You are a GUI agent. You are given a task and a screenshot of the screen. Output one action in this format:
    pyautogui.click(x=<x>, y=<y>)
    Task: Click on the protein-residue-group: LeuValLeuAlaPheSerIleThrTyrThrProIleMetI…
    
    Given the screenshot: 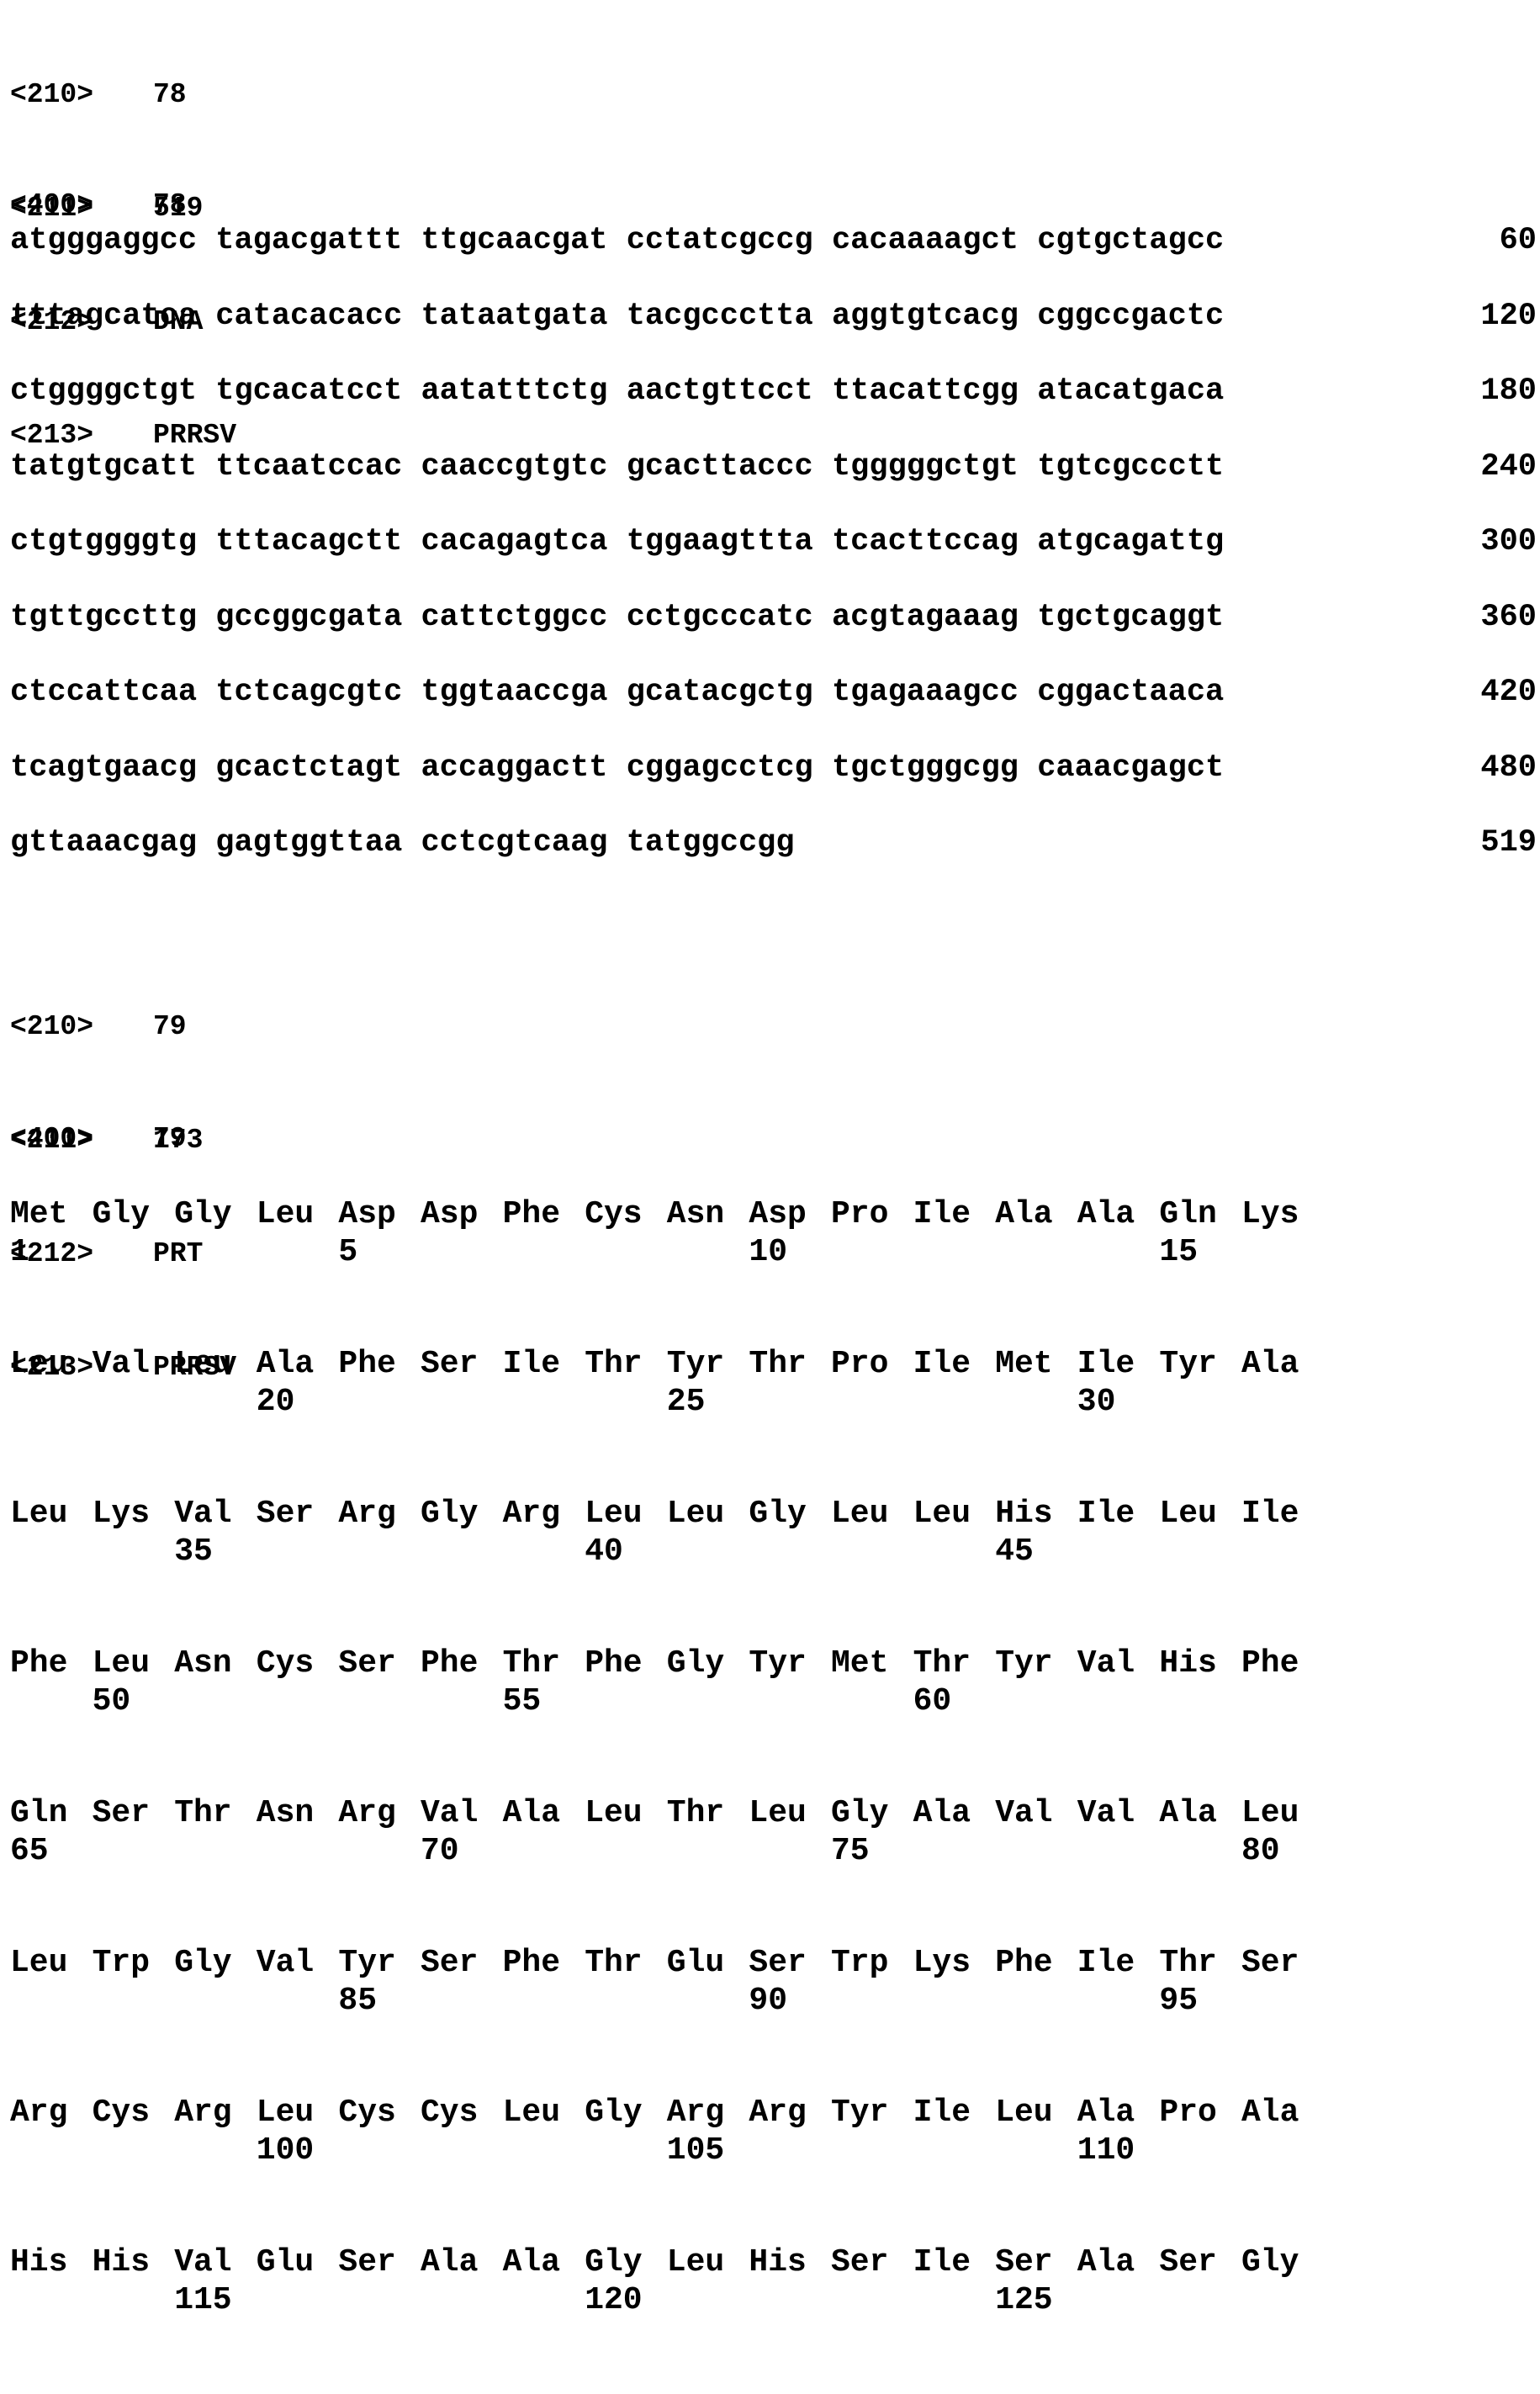 What is the action you would take?
    pyautogui.click(x=683, y=1421)
    